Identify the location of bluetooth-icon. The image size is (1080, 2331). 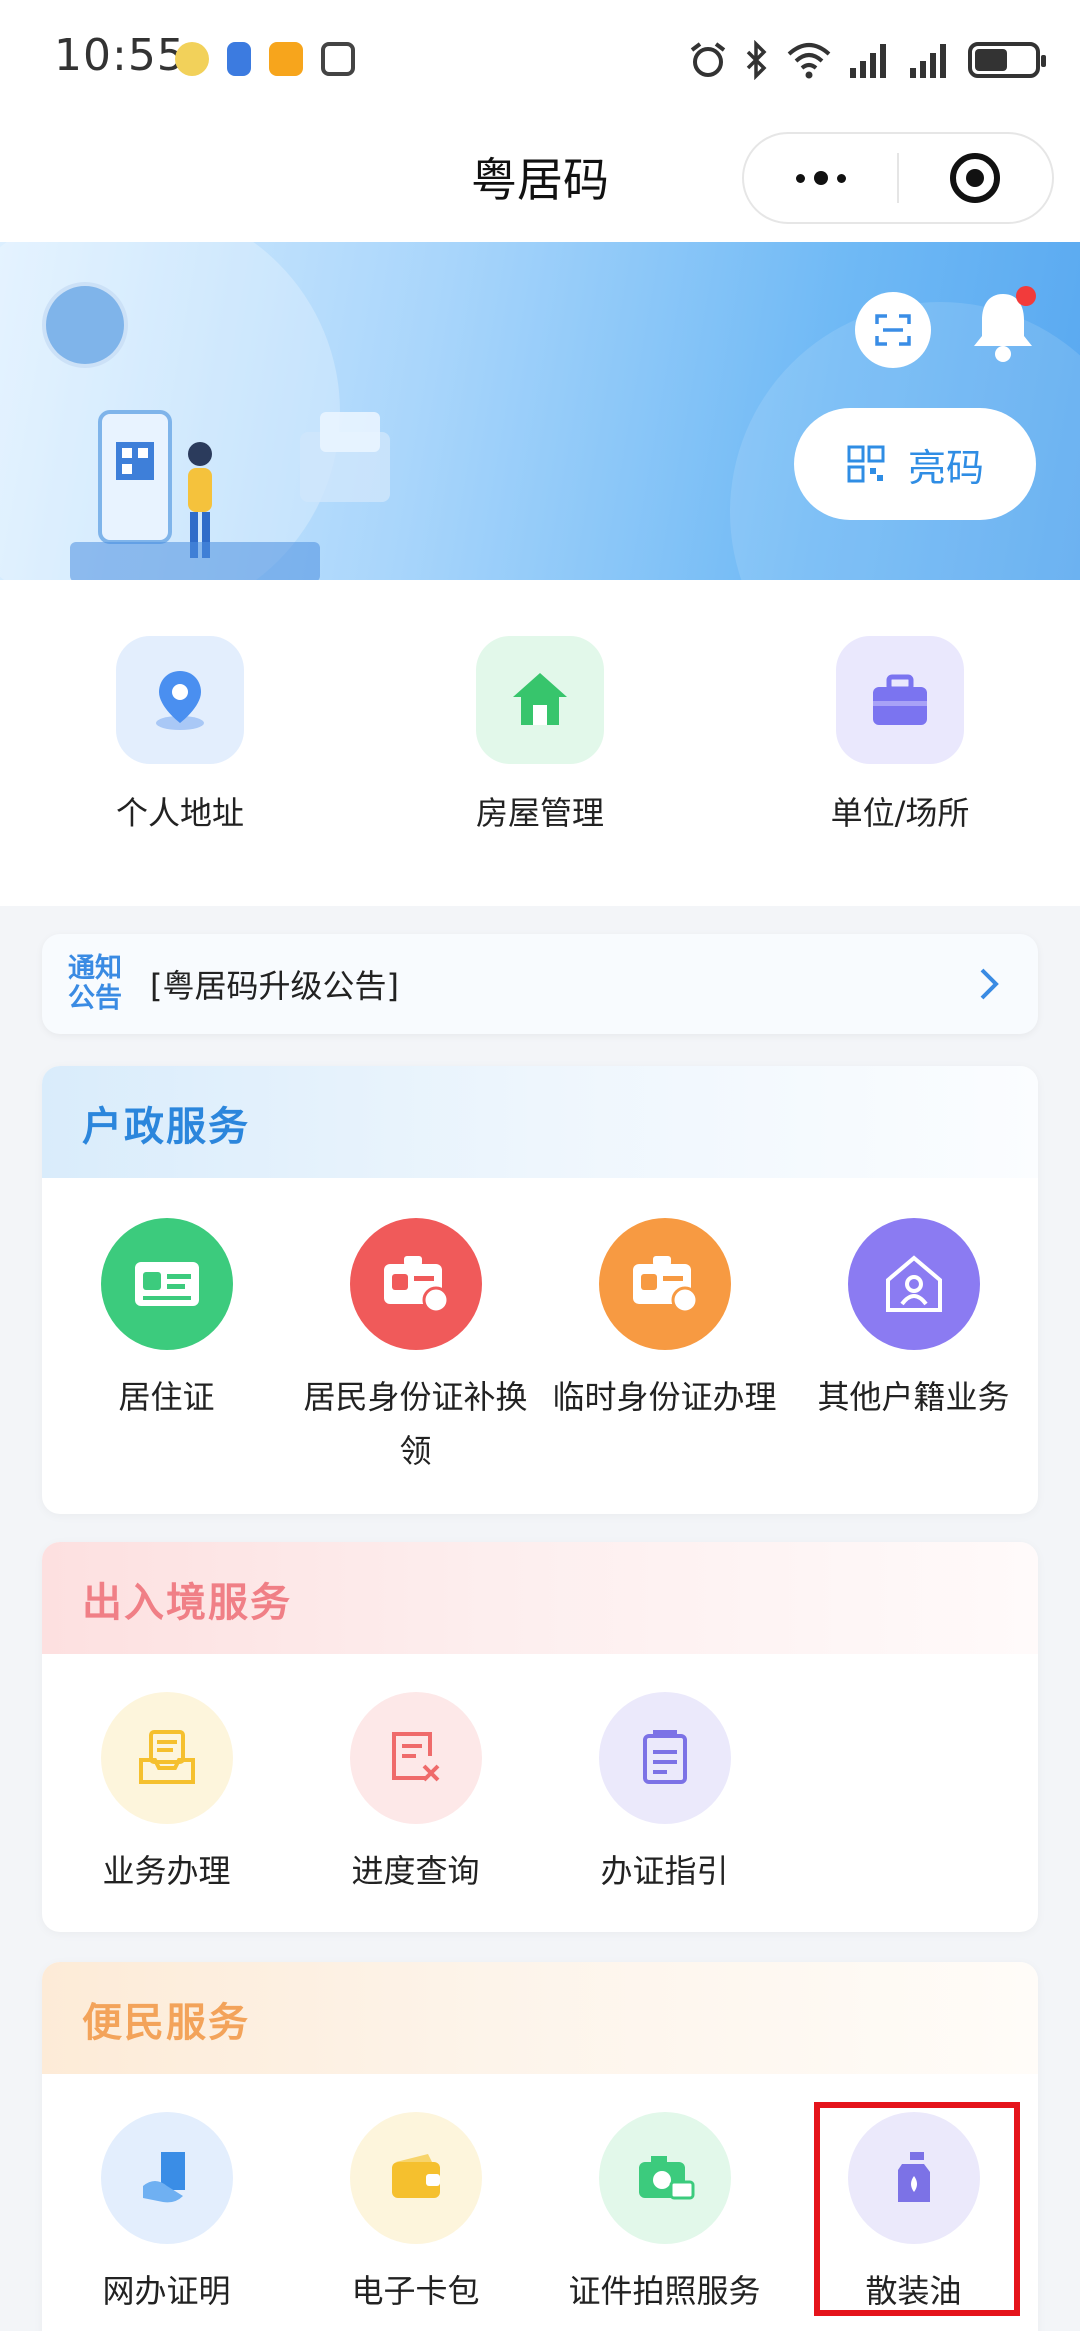
(756, 60).